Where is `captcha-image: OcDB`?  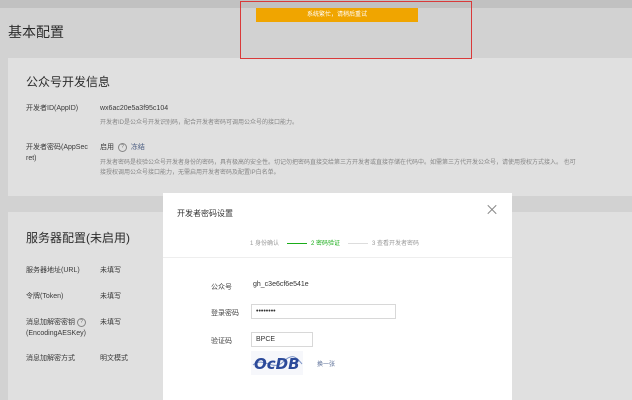 captcha-image: OcDB is located at coordinates (277, 363).